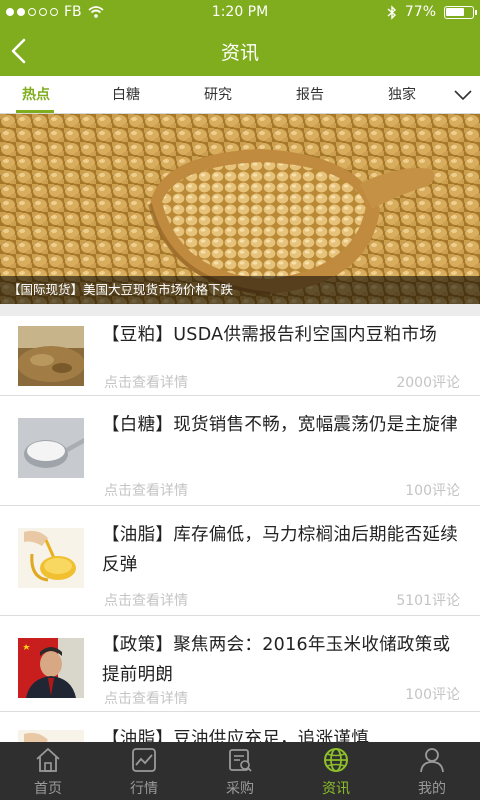 Image resolution: width=480 pixels, height=800 pixels. What do you see at coordinates (420, 12) in the screenshot?
I see `battery-percent: 77%` at bounding box center [420, 12].